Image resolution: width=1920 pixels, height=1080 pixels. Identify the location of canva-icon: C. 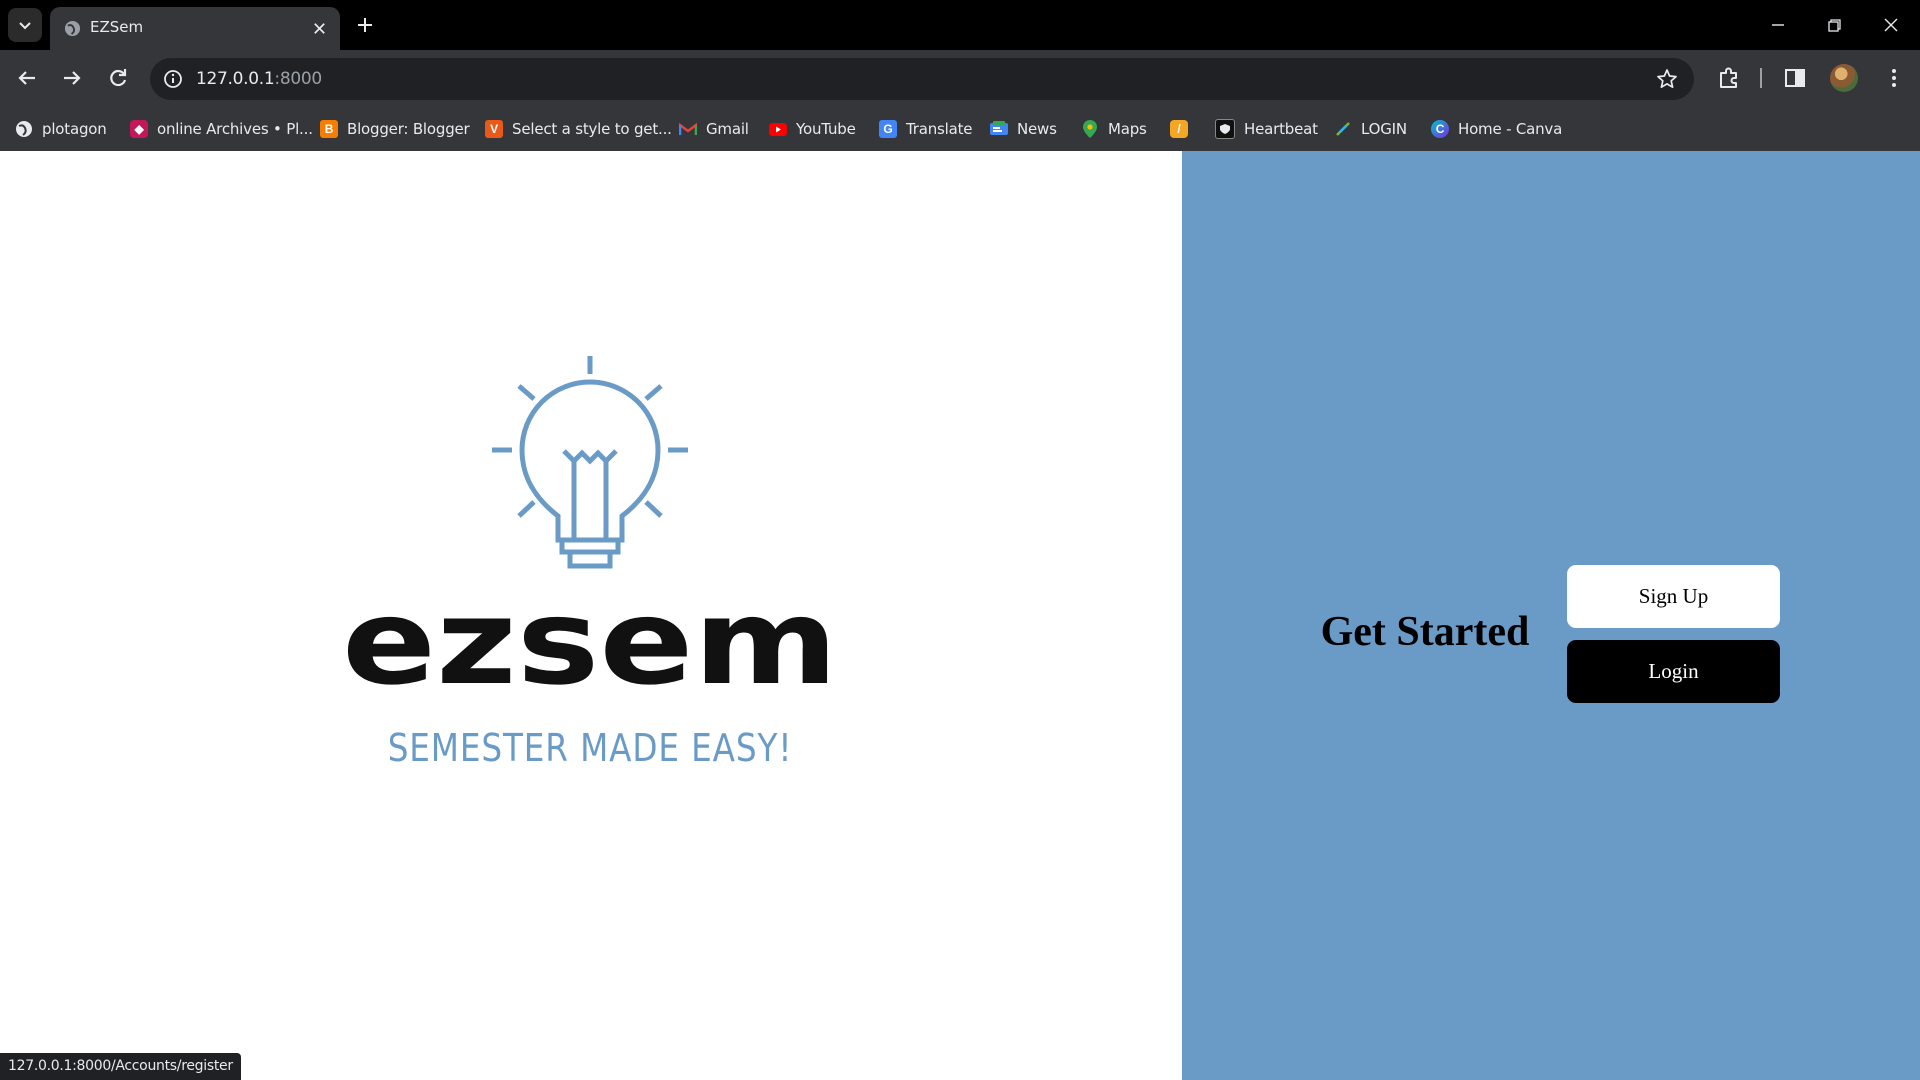
(1440, 129).